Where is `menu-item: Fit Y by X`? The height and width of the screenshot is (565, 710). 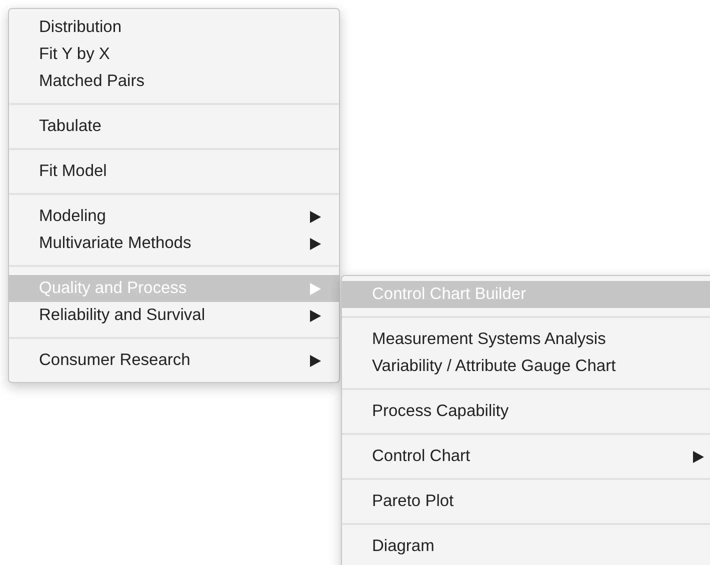 menu-item: Fit Y by X is located at coordinates (174, 54).